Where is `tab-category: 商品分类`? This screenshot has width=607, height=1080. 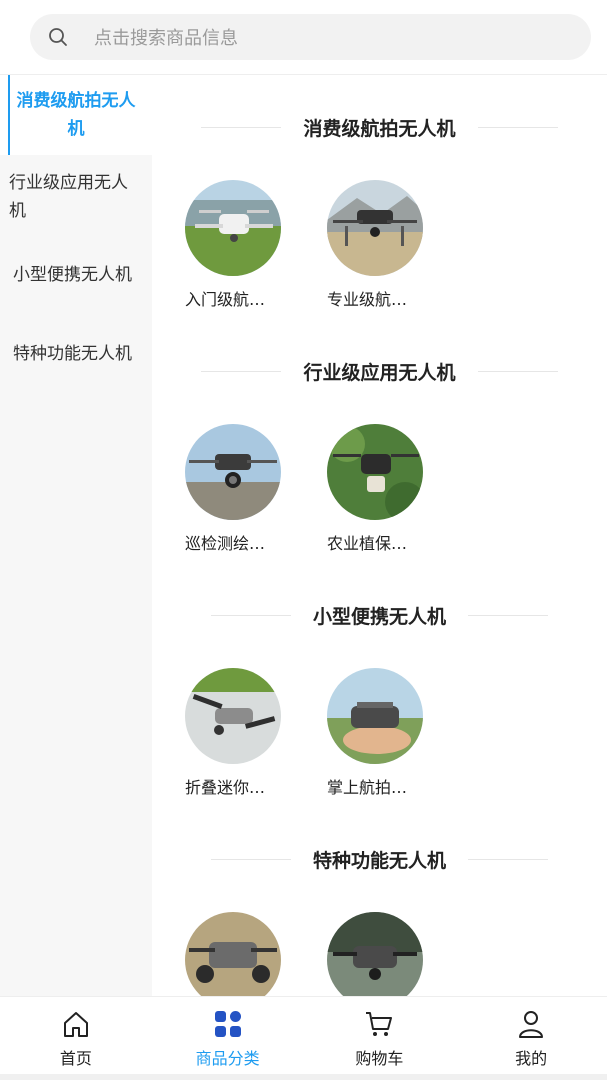 tab-category: 商品分类 is located at coordinates (228, 1038).